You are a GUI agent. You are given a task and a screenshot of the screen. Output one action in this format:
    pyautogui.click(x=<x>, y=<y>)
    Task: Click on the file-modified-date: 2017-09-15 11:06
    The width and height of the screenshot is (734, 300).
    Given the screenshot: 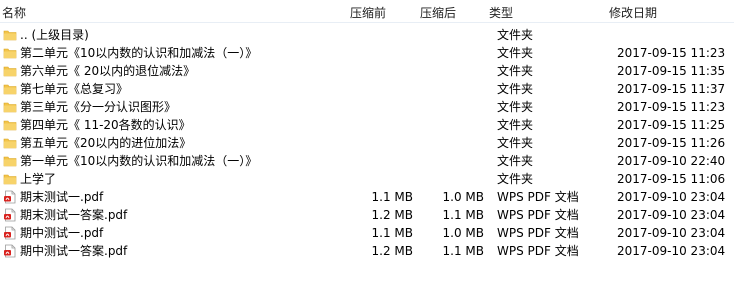 What is the action you would take?
    pyautogui.click(x=671, y=179)
    